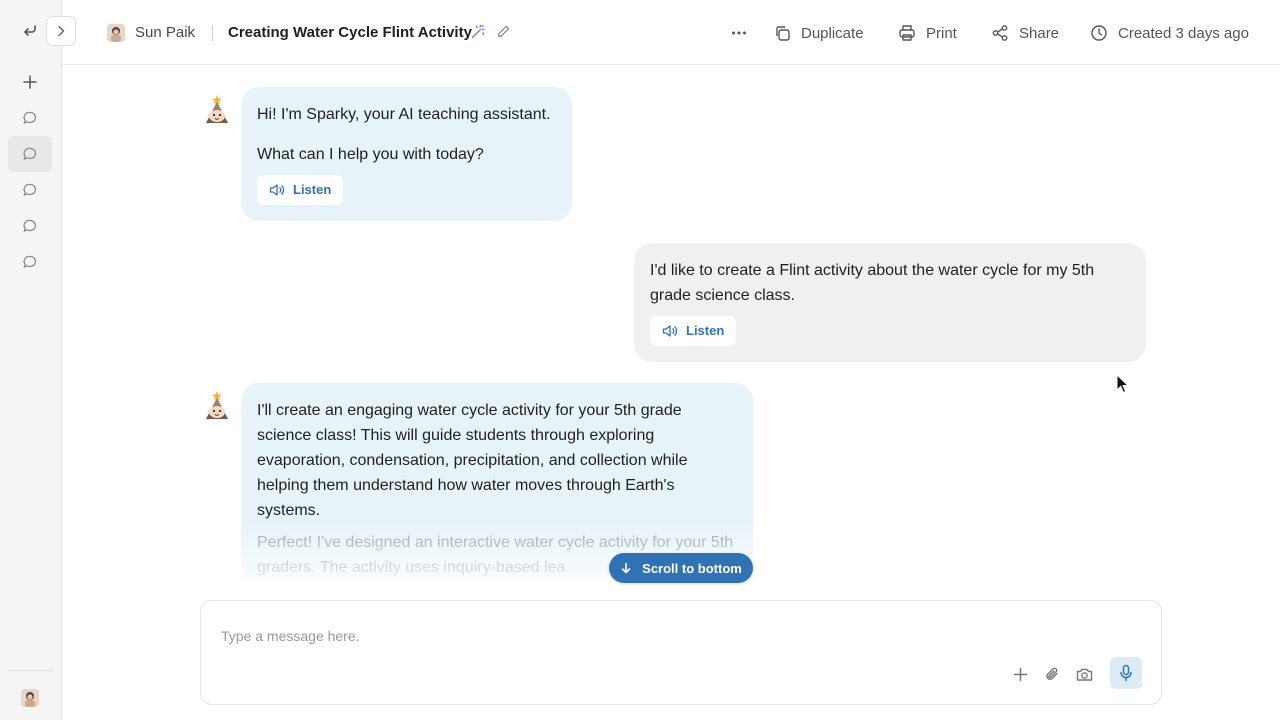 Image resolution: width=1280 pixels, height=720 pixels. I want to click on microphone-button, so click(1126, 673).